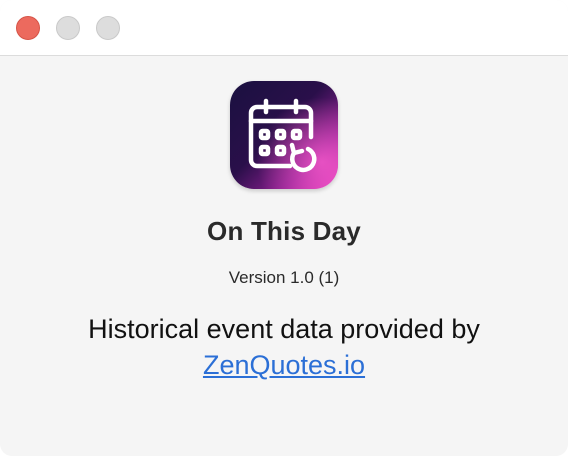 The width and height of the screenshot is (568, 456). What do you see at coordinates (68, 28) in the screenshot?
I see `minimize-button` at bounding box center [68, 28].